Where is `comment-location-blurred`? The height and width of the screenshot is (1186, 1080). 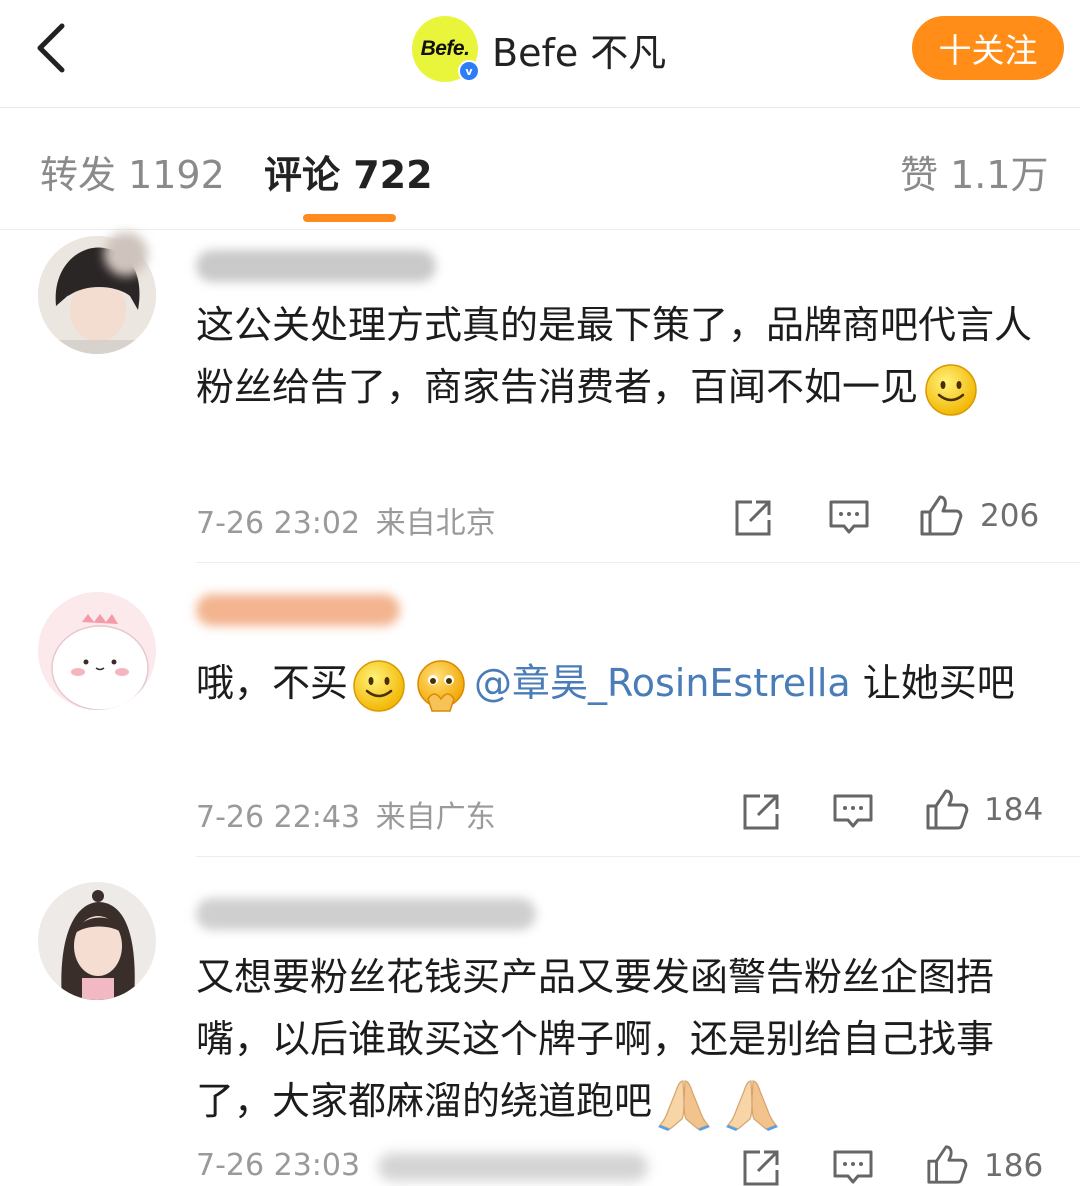 comment-location-blurred is located at coordinates (512, 1166).